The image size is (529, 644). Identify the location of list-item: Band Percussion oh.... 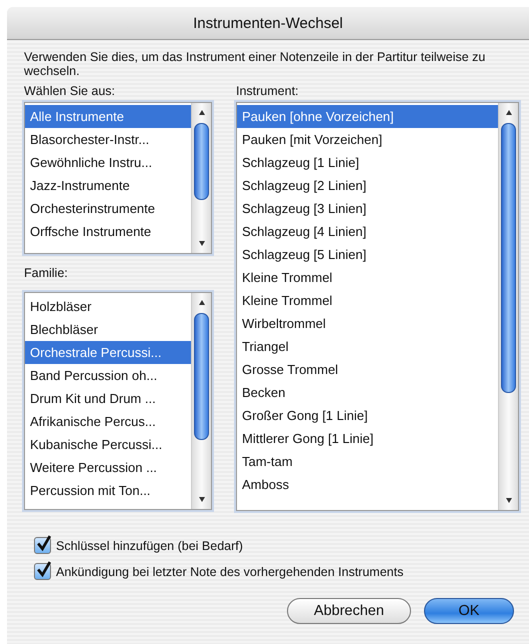
(108, 375).